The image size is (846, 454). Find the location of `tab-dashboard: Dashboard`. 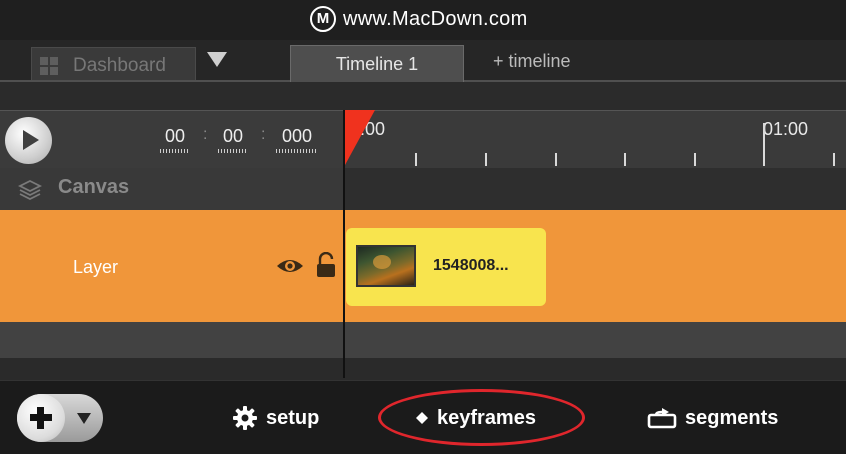

tab-dashboard: Dashboard is located at coordinates (113, 63).